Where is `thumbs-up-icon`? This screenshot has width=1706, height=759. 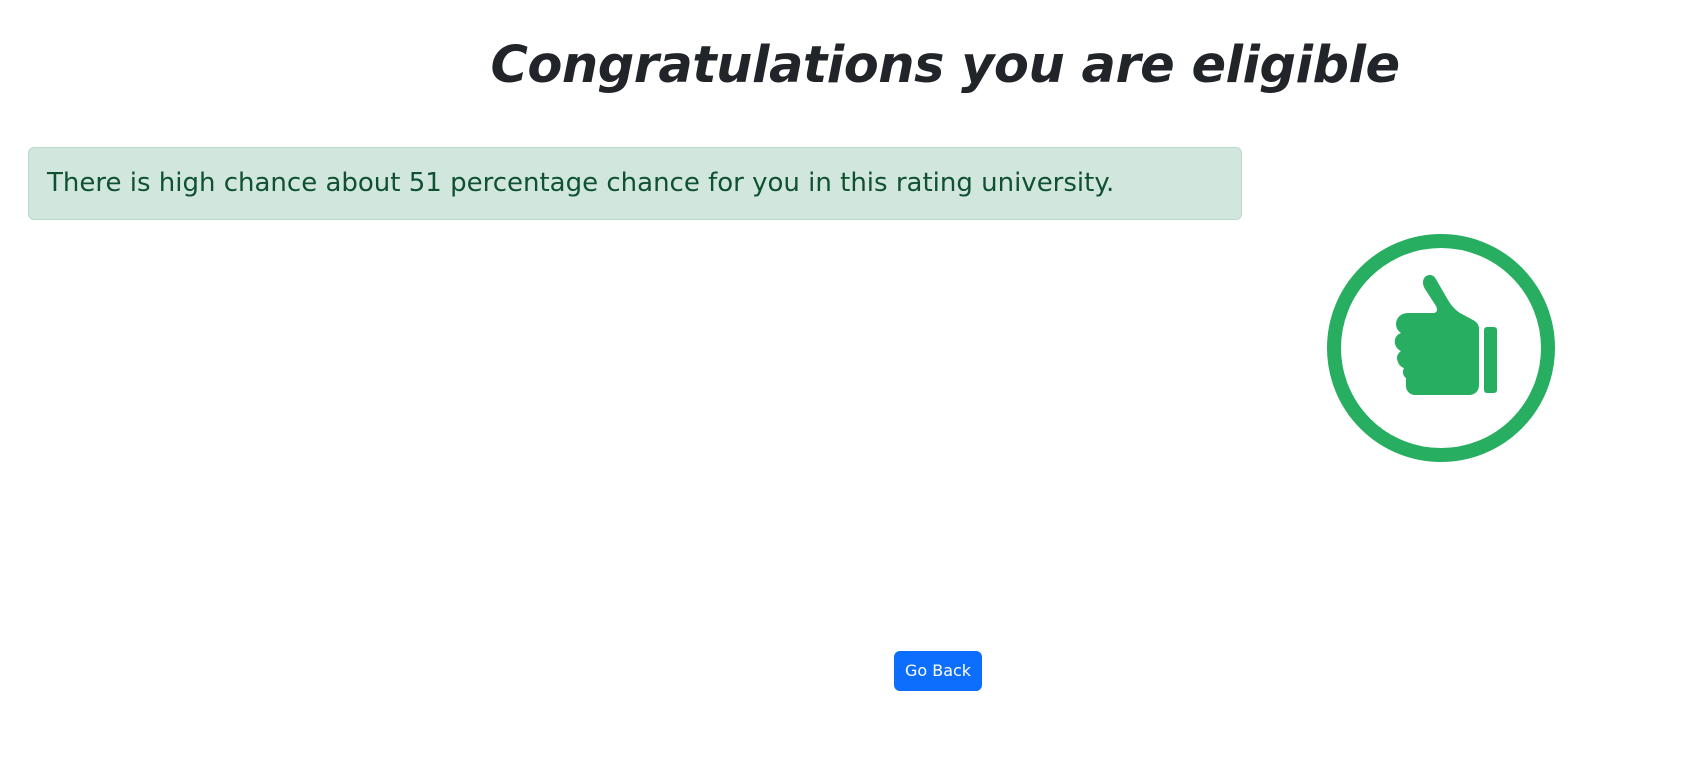
thumbs-up-icon is located at coordinates (1441, 348).